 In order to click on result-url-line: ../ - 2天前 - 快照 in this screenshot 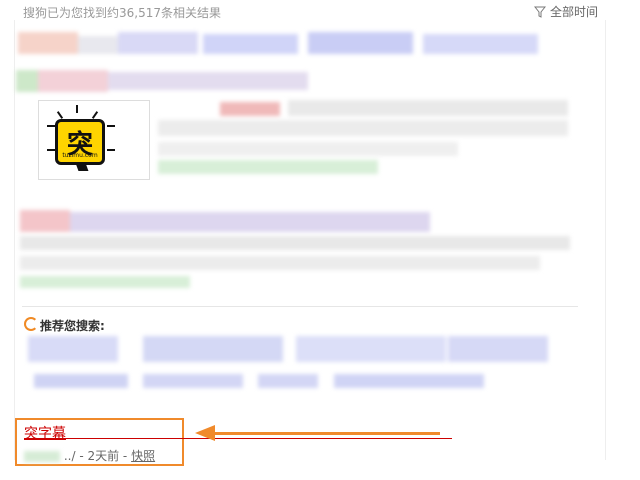, I will do `click(89, 455)`.